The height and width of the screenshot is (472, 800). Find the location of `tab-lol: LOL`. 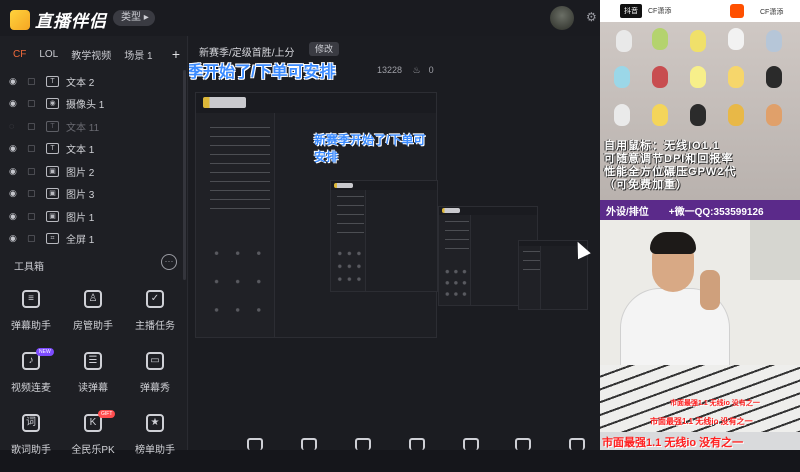

tab-lol: LOL is located at coordinates (48, 54).